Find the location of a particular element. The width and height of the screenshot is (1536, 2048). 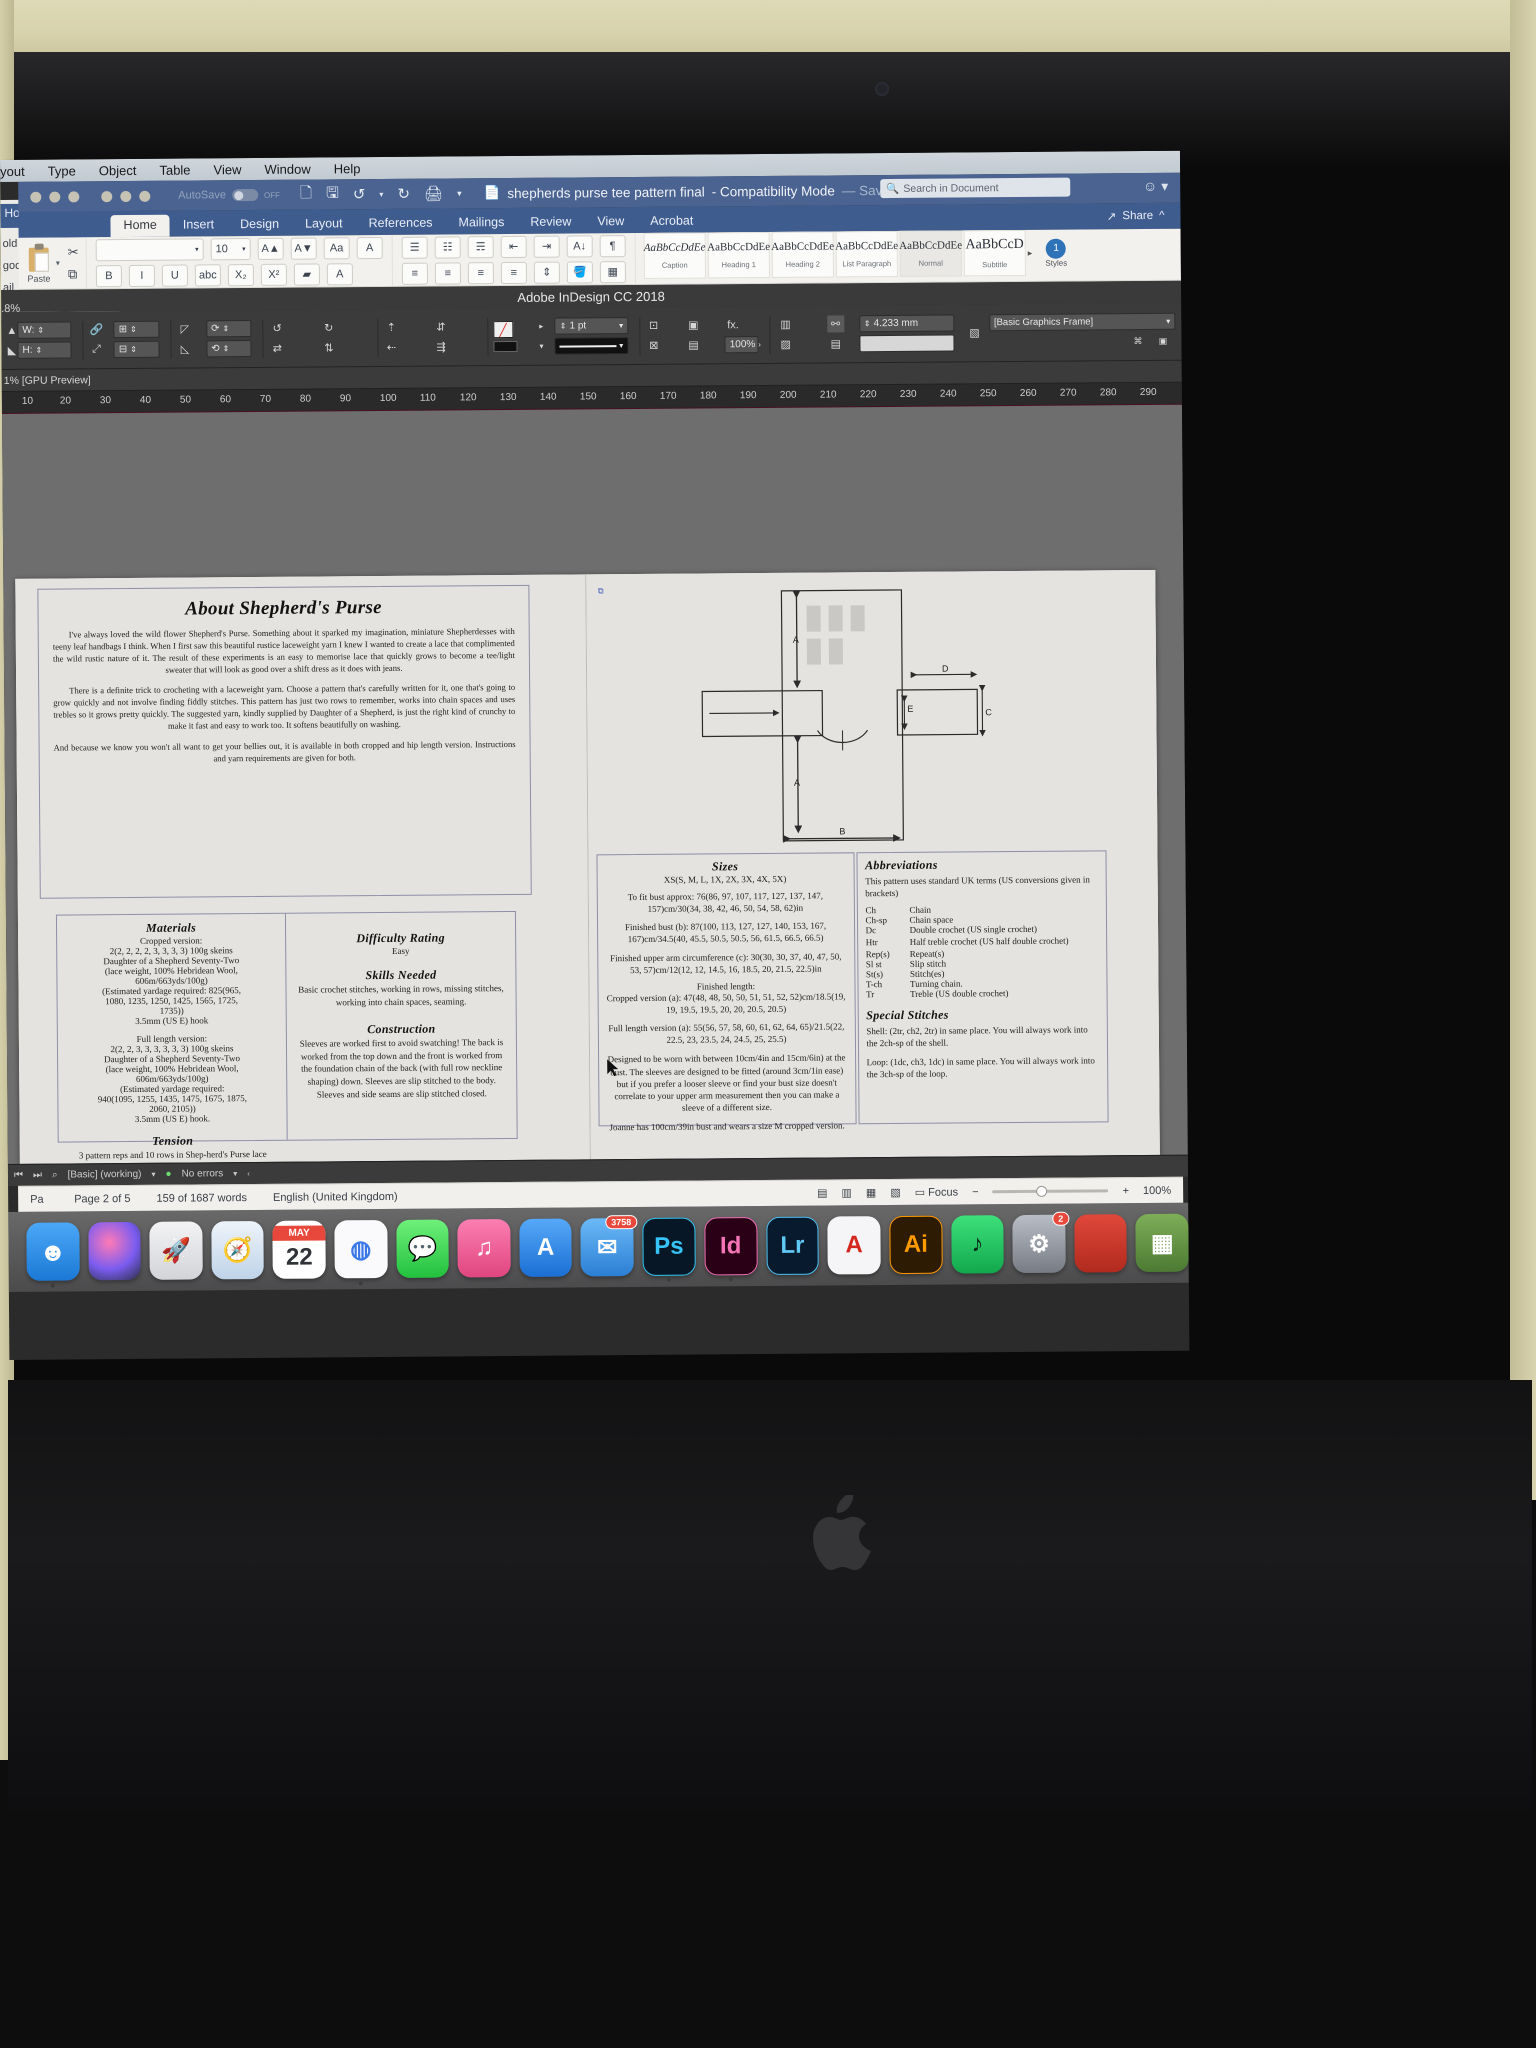

tab-mailings: Mailings is located at coordinates (481, 223).